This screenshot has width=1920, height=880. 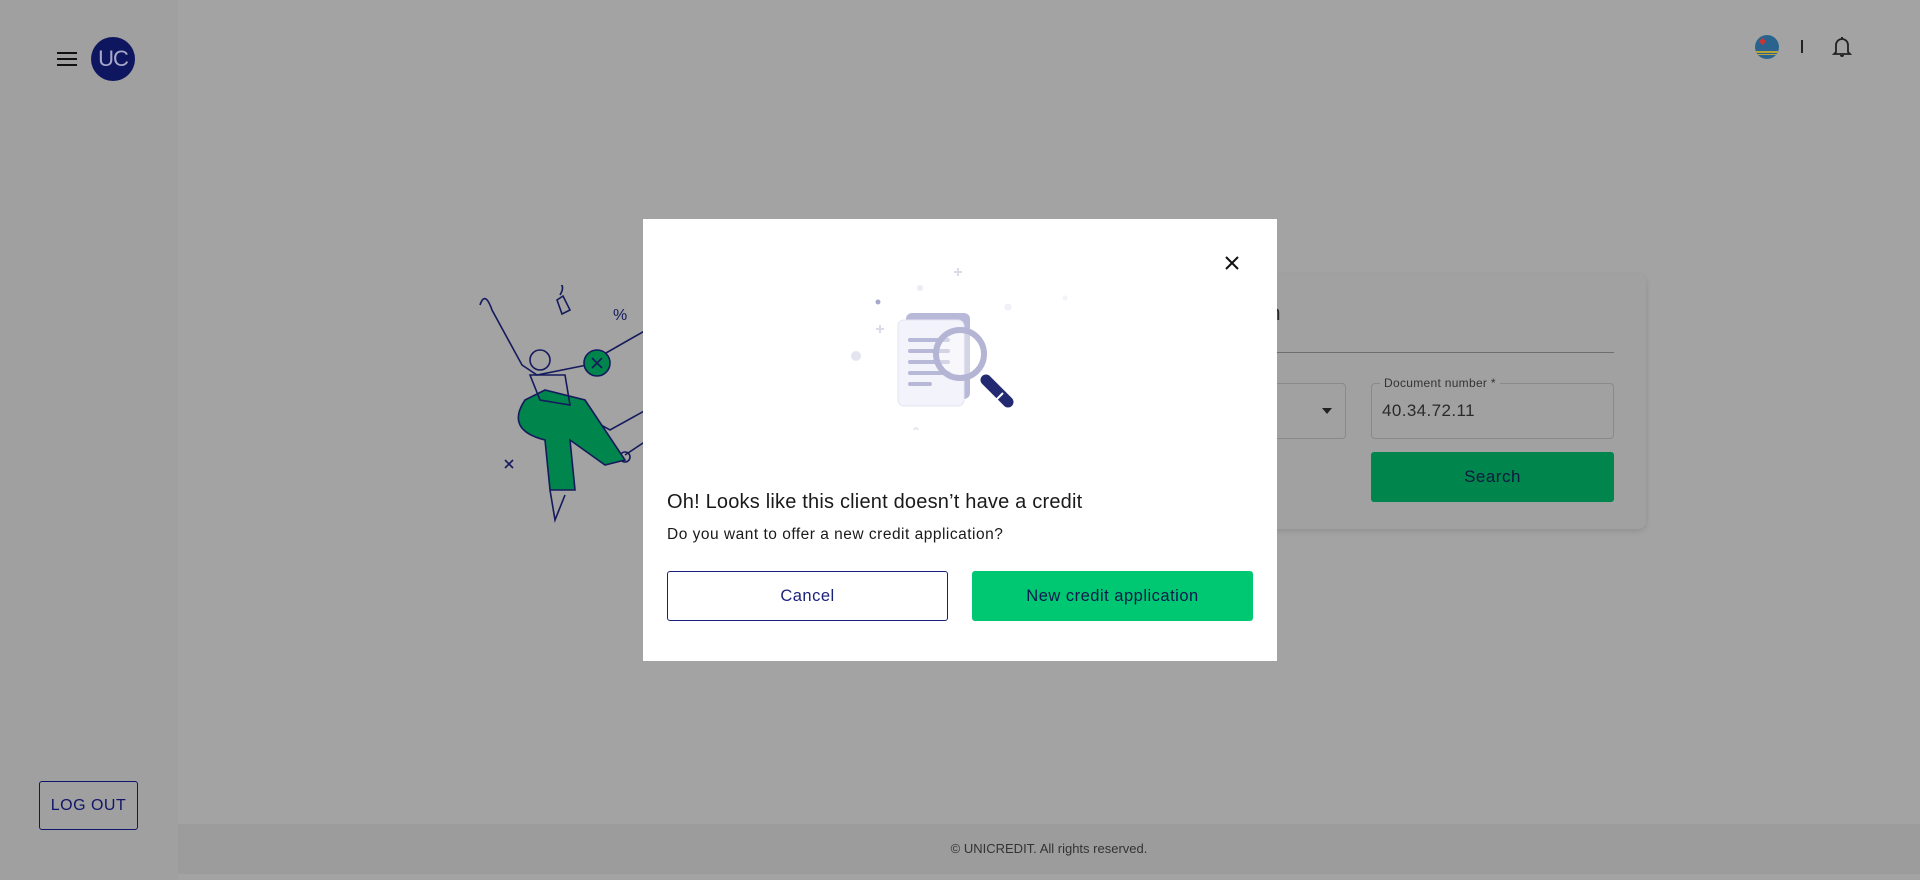 What do you see at coordinates (1049, 849) in the screenshot?
I see `footer: © UNICREDIT. All rights reserved.` at bounding box center [1049, 849].